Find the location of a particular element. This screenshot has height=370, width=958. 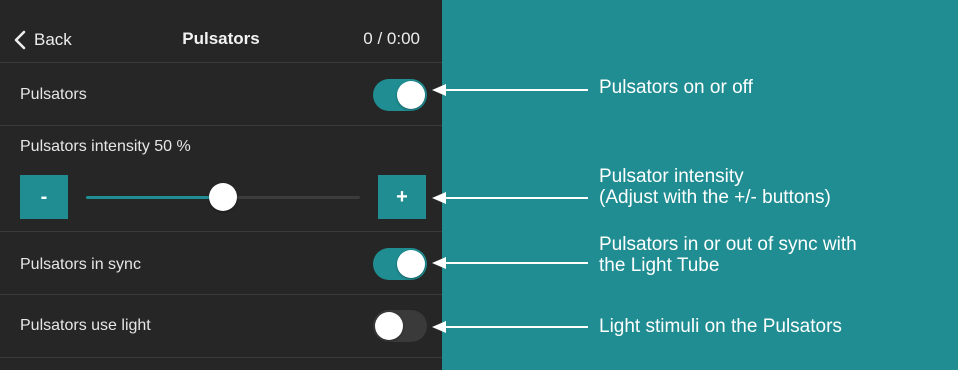

session-status: 0 / 0:00 is located at coordinates (391, 38).